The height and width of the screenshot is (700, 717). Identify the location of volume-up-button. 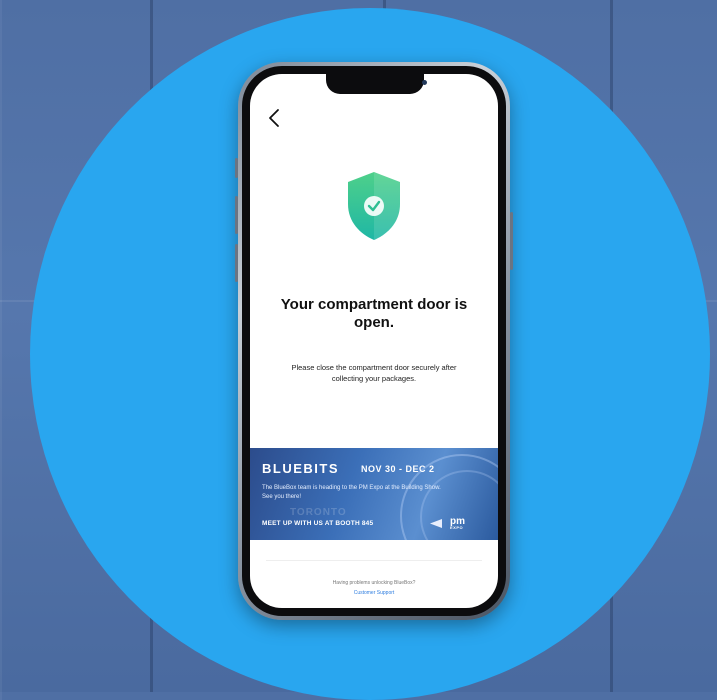
(236, 215).